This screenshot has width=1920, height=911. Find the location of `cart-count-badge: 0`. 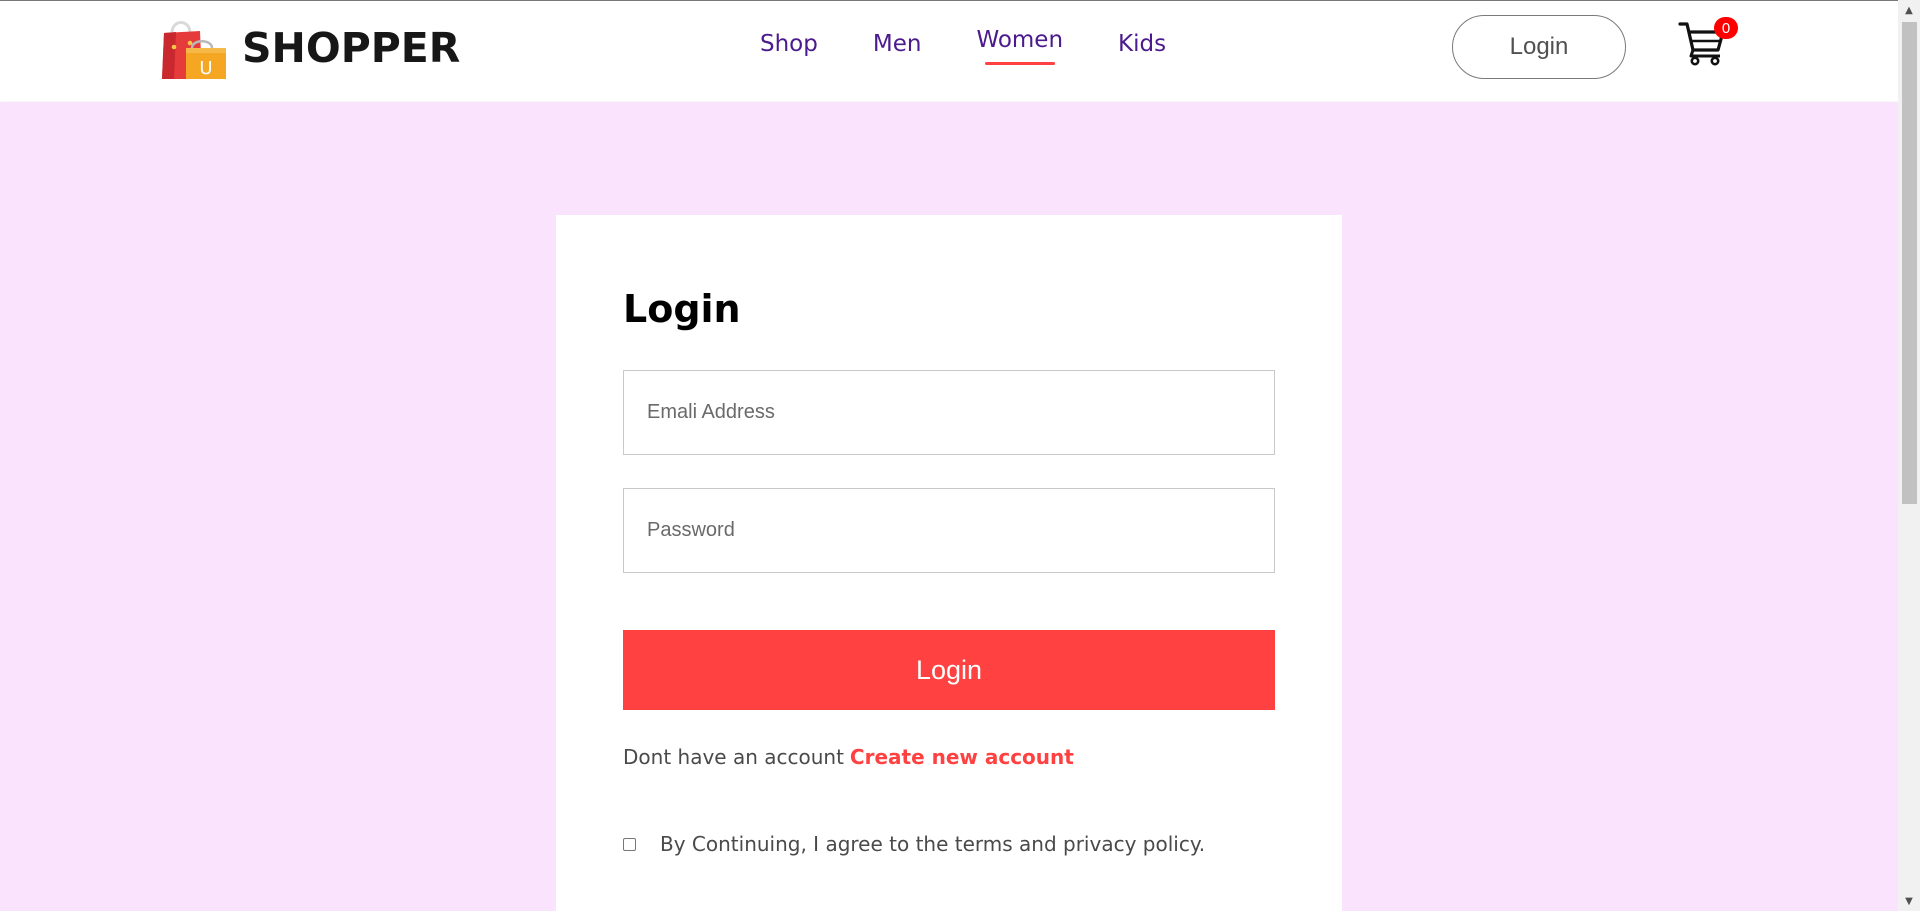

cart-count-badge: 0 is located at coordinates (1726, 28).